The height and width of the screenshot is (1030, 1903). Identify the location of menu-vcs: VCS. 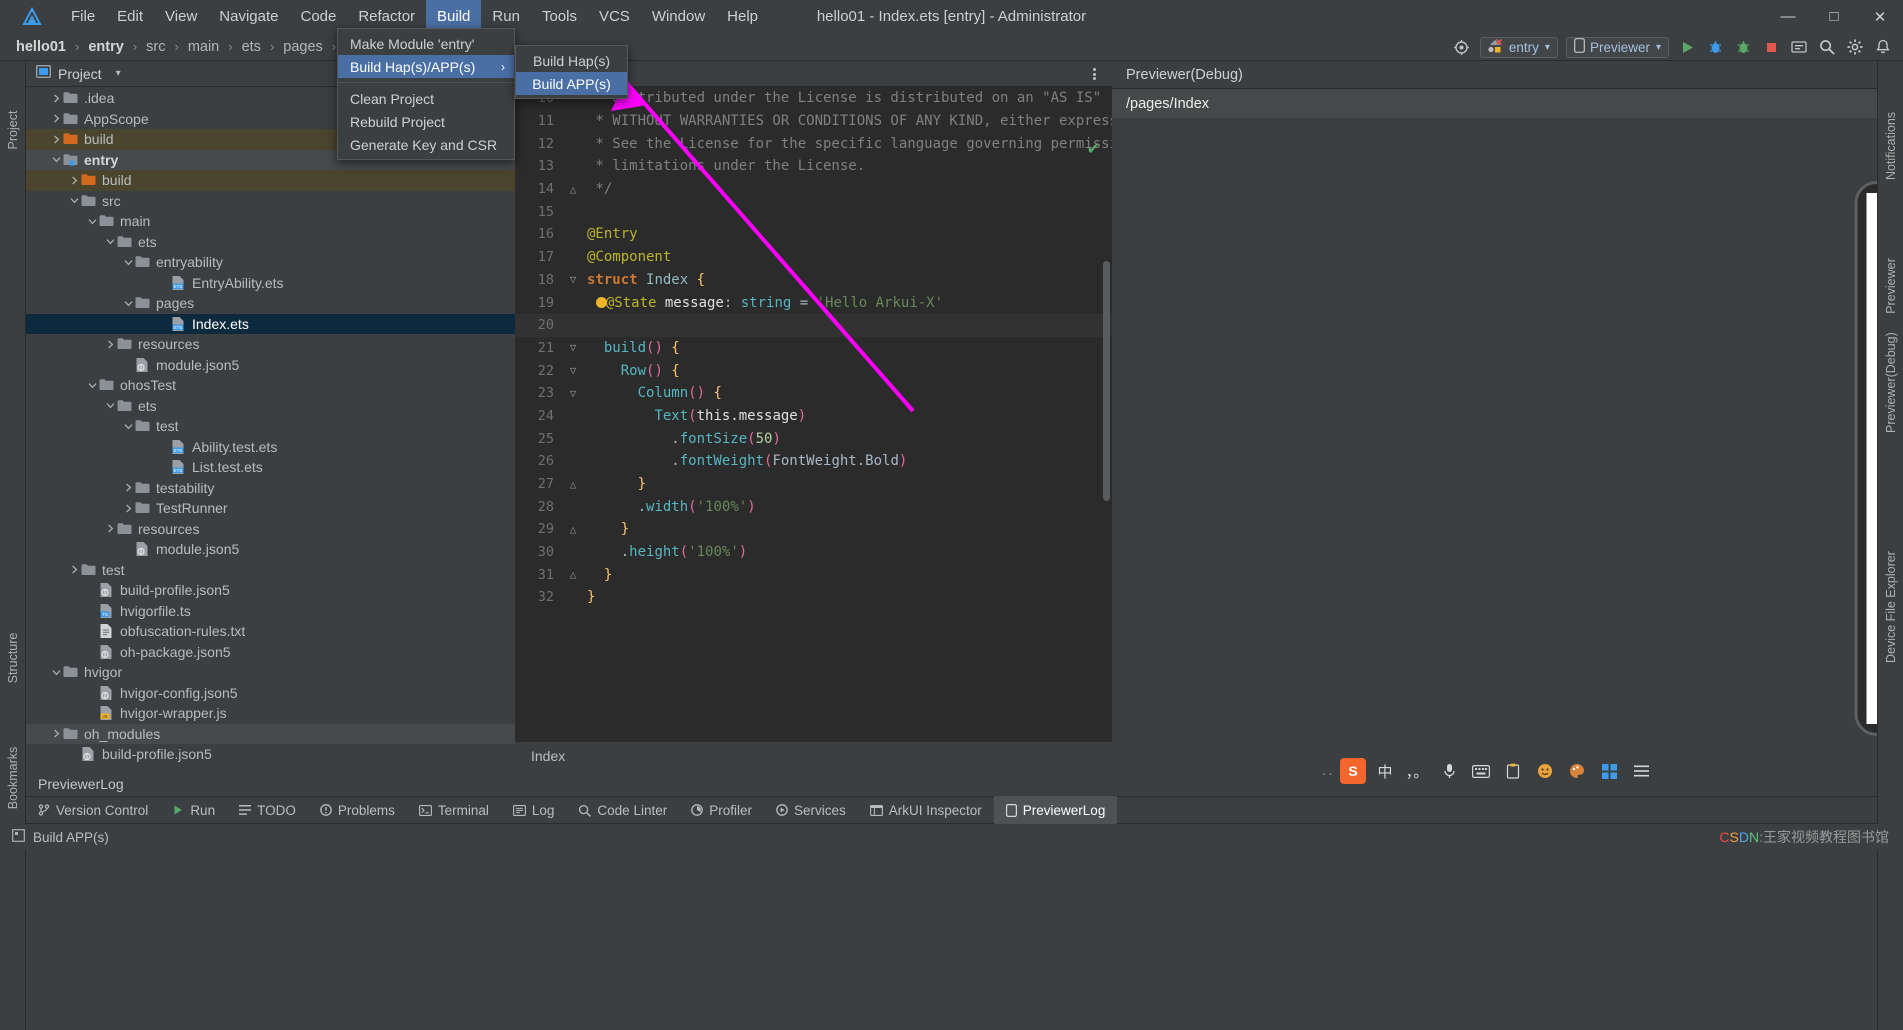
(614, 16).